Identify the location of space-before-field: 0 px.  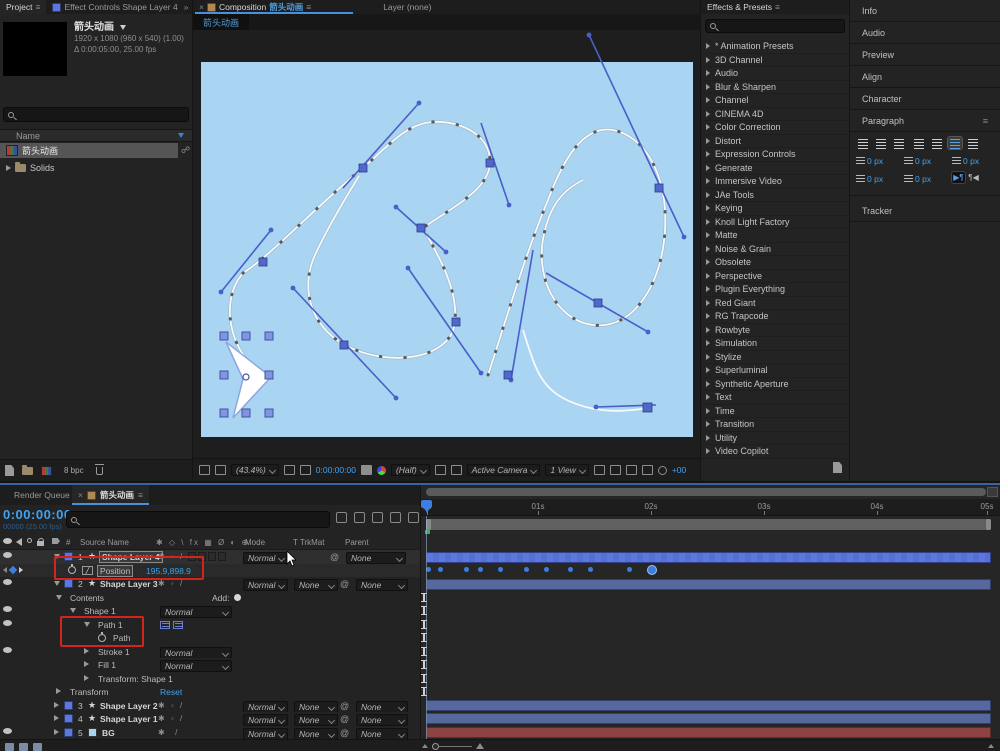
(869, 179).